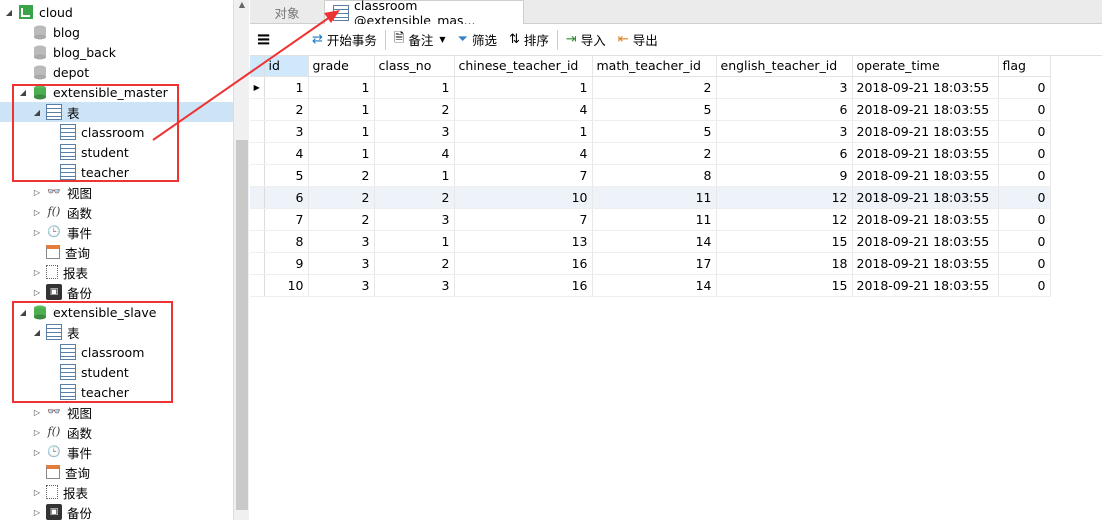 This screenshot has width=1102, height=520. What do you see at coordinates (650, 241) in the screenshot?
I see `table-row: 8 3 1 13 14 15 2018-09-21 18:03:55 0` at bounding box center [650, 241].